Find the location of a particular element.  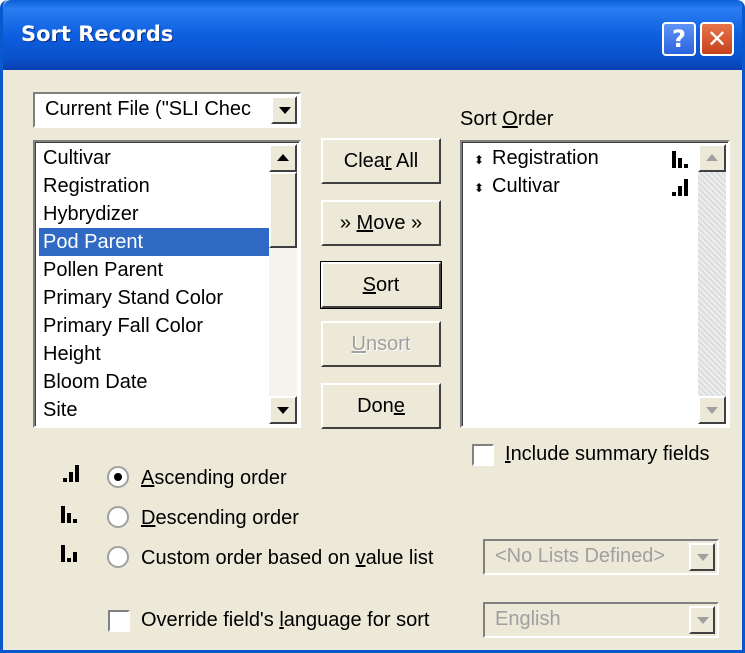

include-summary-label: Include summary fields is located at coordinates (607, 454).